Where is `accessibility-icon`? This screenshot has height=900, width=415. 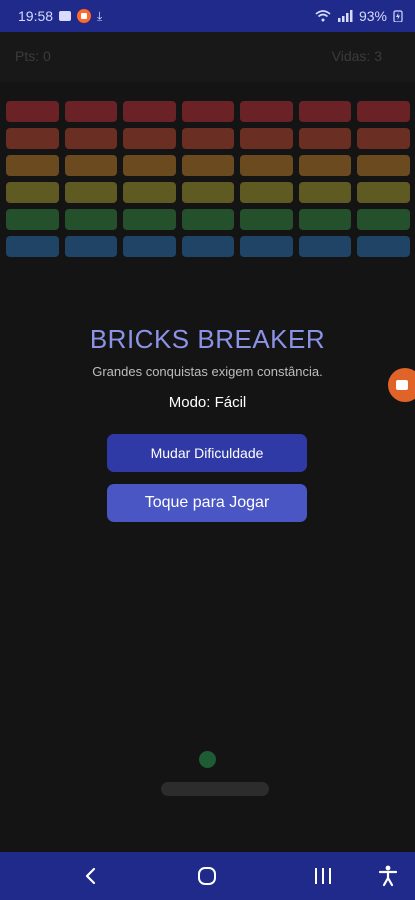
accessibility-icon is located at coordinates (388, 876).